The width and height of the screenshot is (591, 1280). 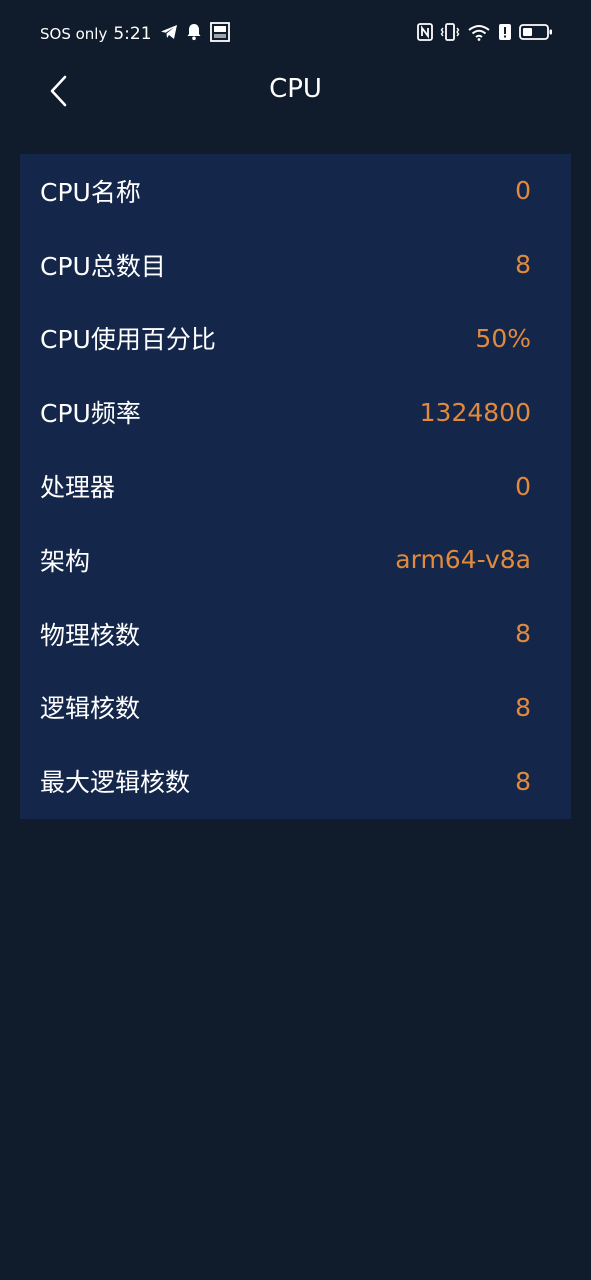 I want to click on page-title: CPU, so click(x=295, y=89).